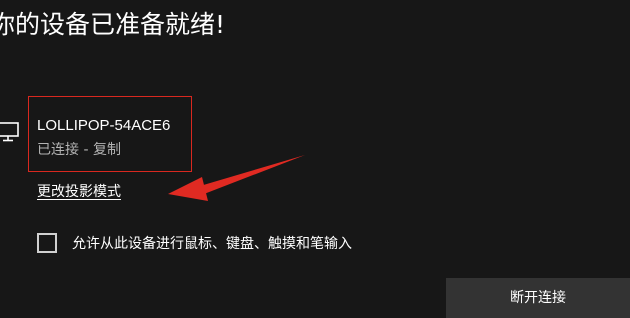  Describe the element at coordinates (10, 132) in the screenshot. I see `monitor-icon` at that location.